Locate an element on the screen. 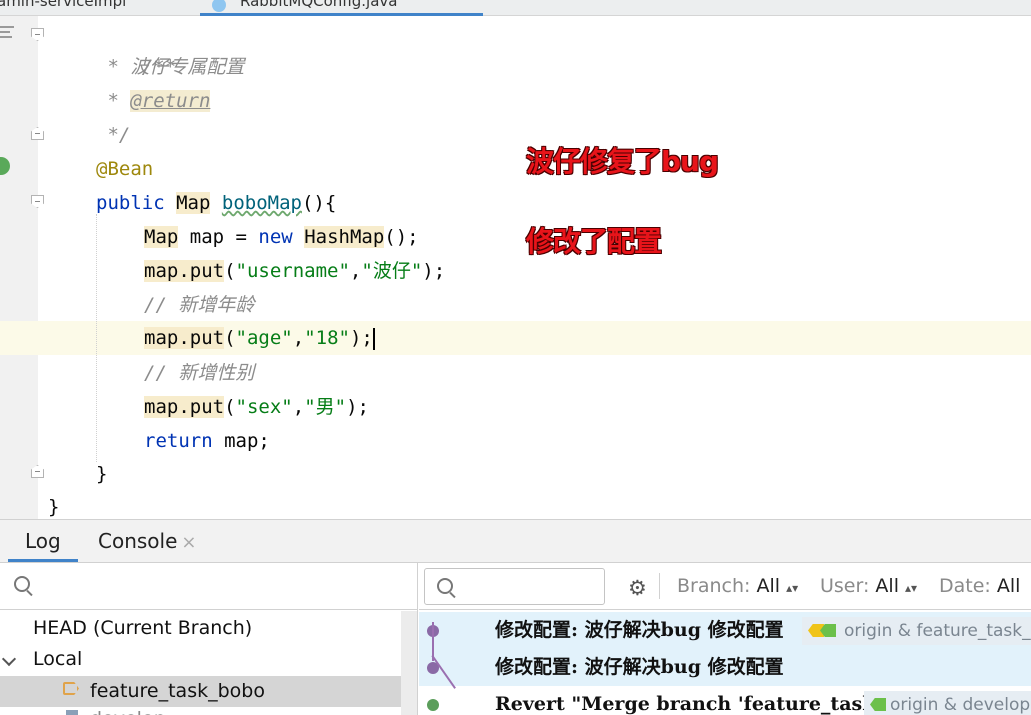 This screenshot has width=1031, height=715. doc-comment: */ is located at coordinates (113, 135).